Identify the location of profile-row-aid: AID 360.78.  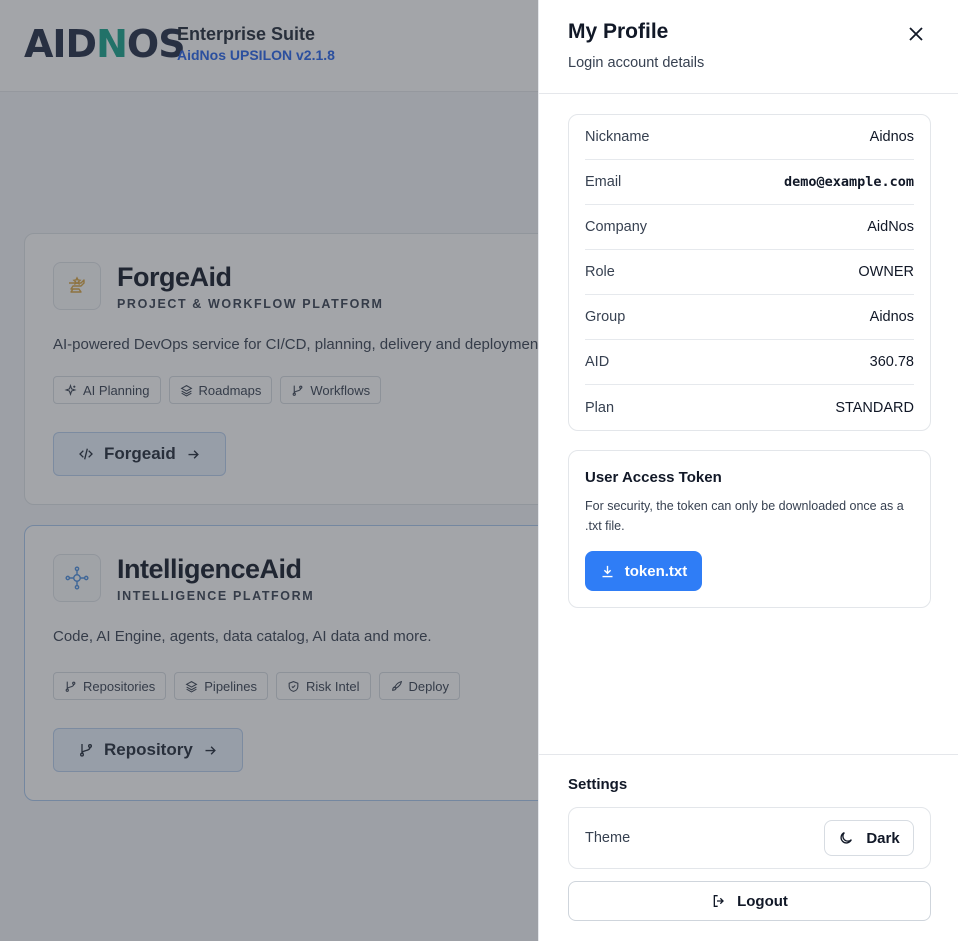
(749, 362).